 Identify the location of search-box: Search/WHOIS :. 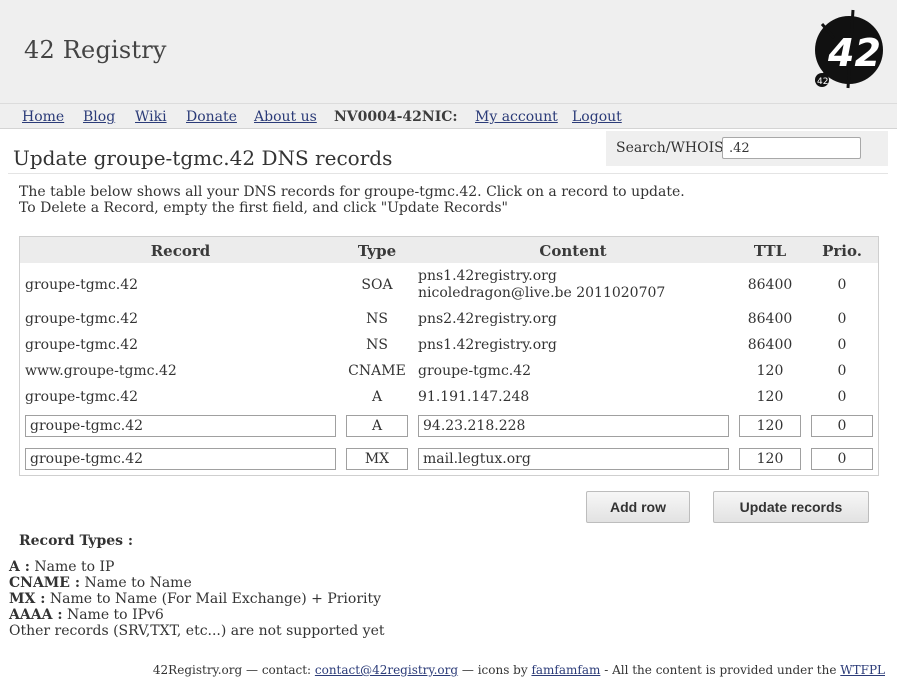
(747, 148).